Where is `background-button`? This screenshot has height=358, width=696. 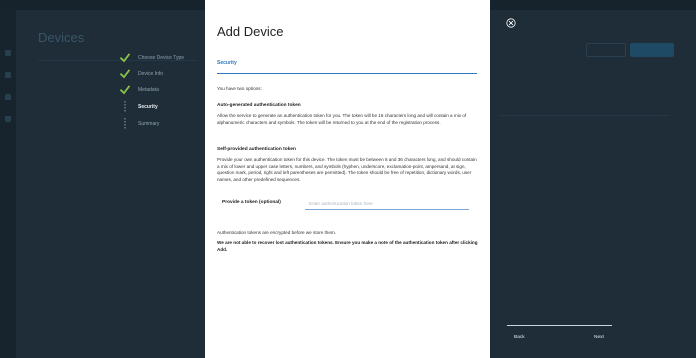
background-button is located at coordinates (606, 50).